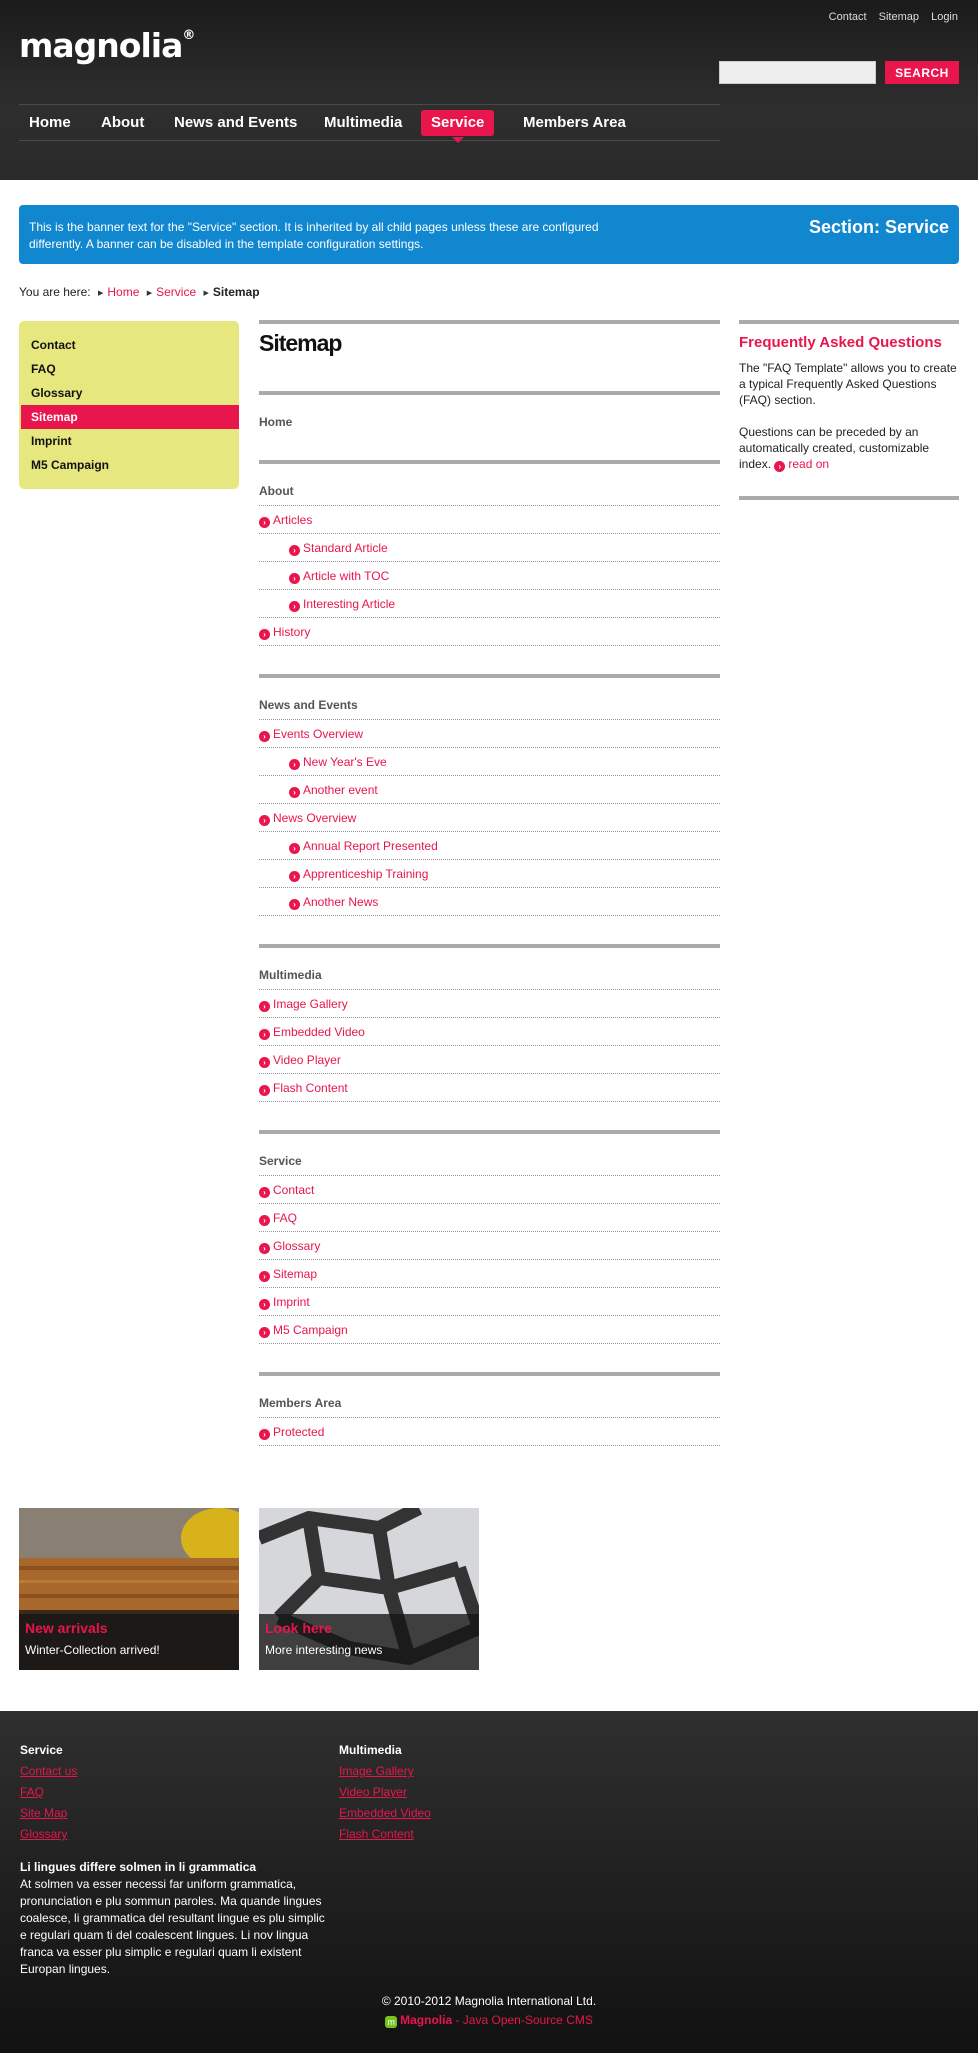  What do you see at coordinates (293, 1190) in the screenshot?
I see `sitemap-link-label: Contact` at bounding box center [293, 1190].